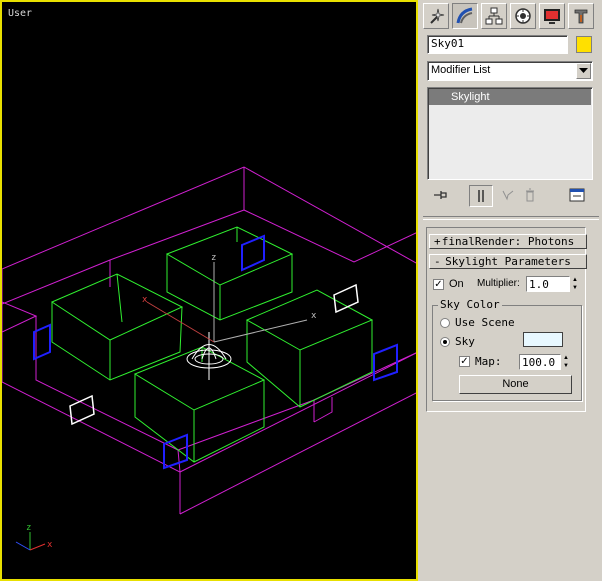 This screenshot has height=581, width=602. I want to click on create-tab, so click(436, 16).